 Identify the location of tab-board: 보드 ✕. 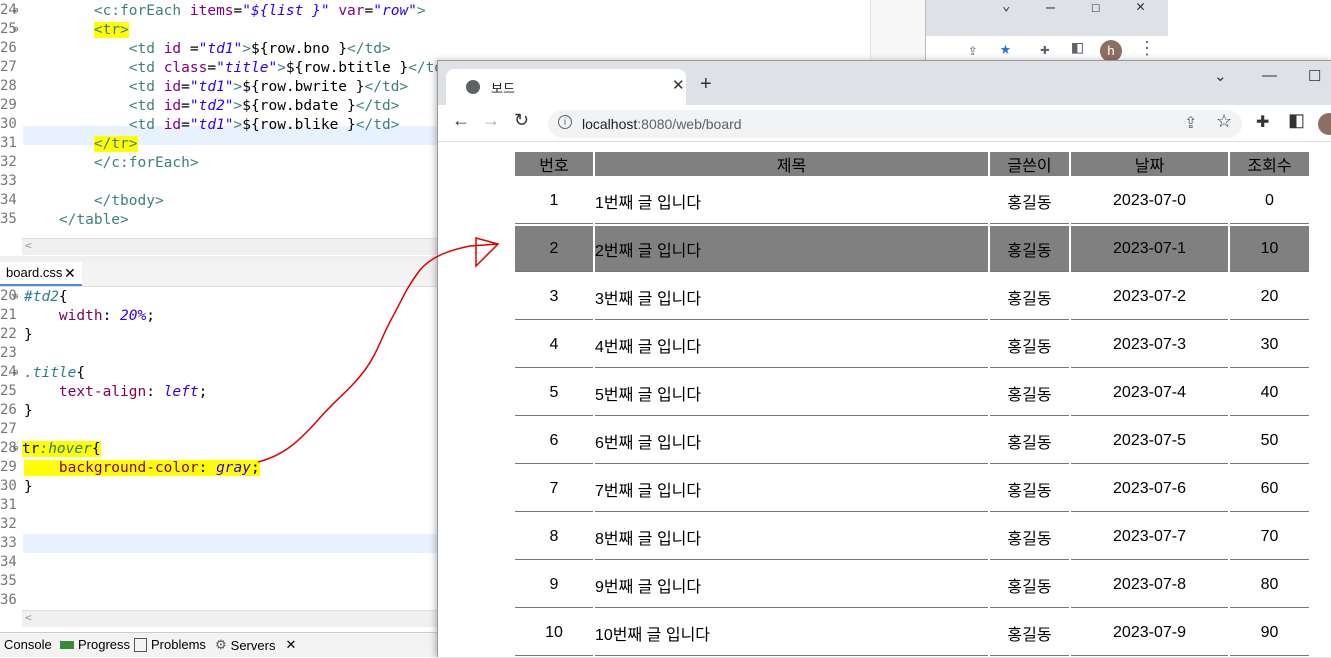
(566, 87).